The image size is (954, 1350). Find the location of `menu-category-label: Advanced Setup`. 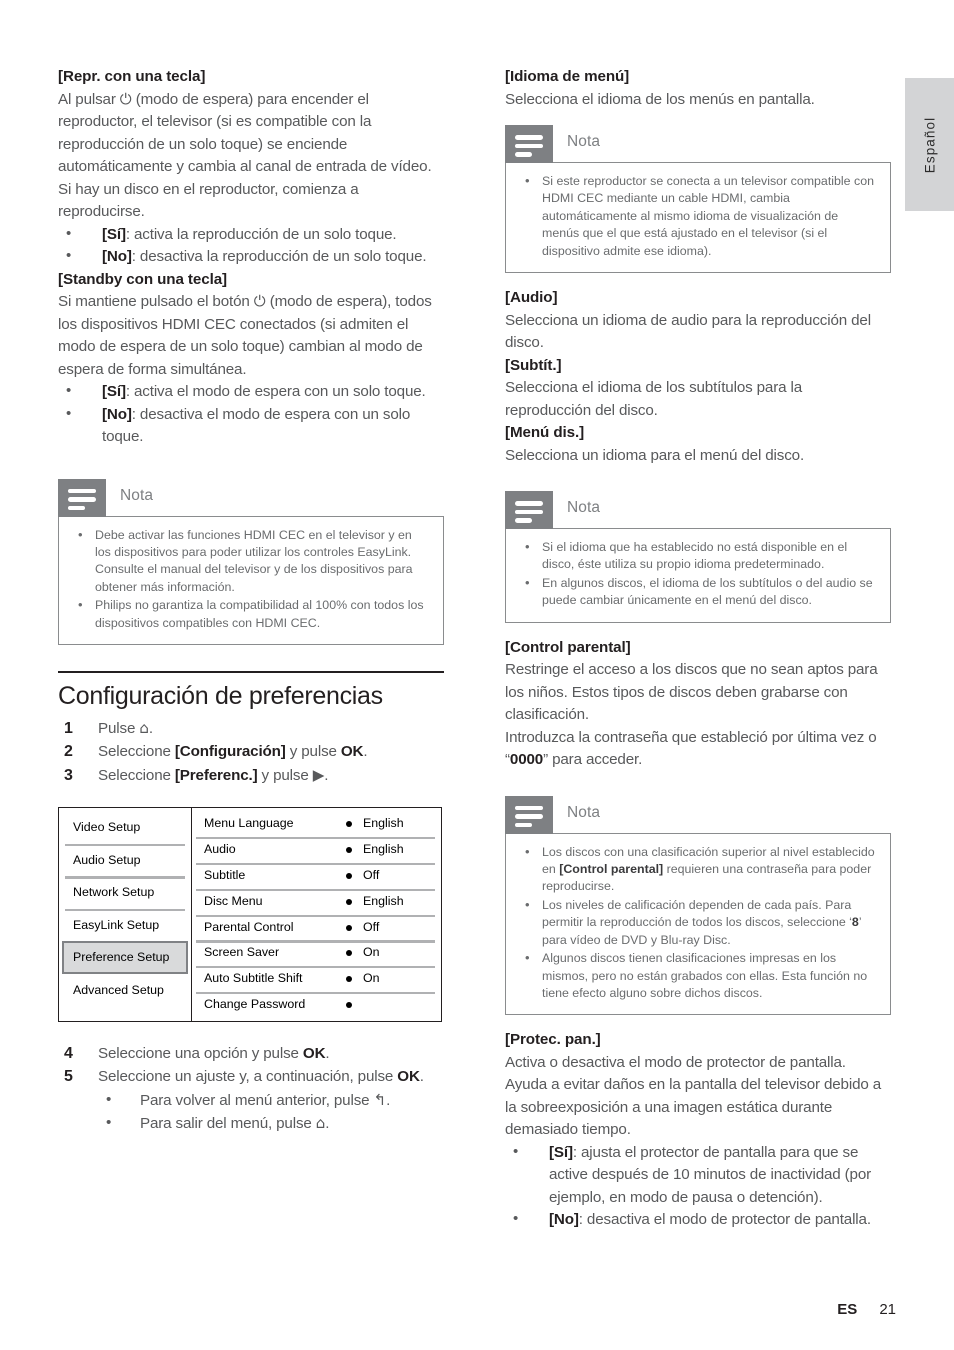

menu-category-label: Advanced Setup is located at coordinates (118, 989).